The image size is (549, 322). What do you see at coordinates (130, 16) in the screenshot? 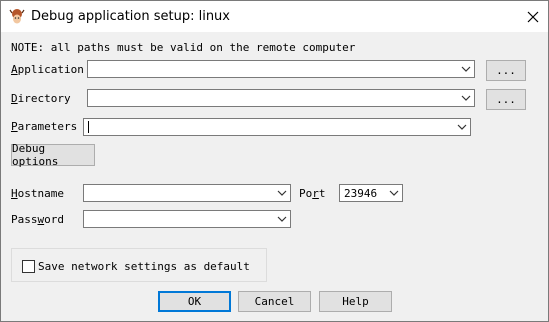
I see `window-title: Debug application setup: linux` at bounding box center [130, 16].